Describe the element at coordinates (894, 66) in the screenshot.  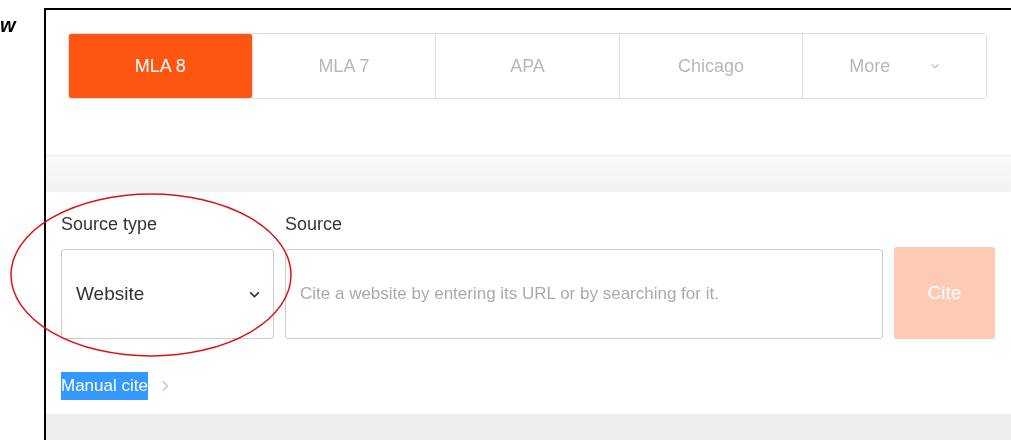
I see `style-tab: More` at that location.